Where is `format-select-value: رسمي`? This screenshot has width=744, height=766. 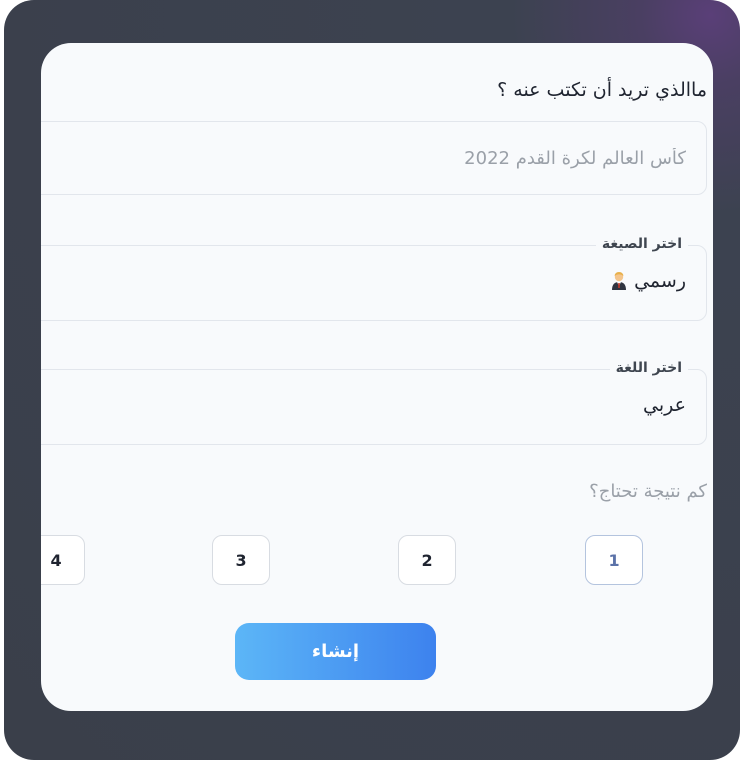
format-select-value: رسمي is located at coordinates (645, 281).